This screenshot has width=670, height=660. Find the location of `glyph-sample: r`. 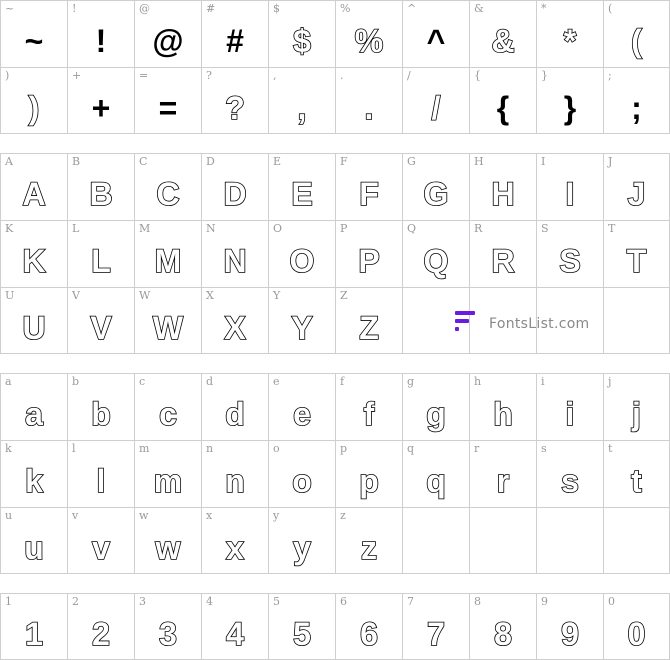

glyph-sample: r is located at coordinates (503, 481).